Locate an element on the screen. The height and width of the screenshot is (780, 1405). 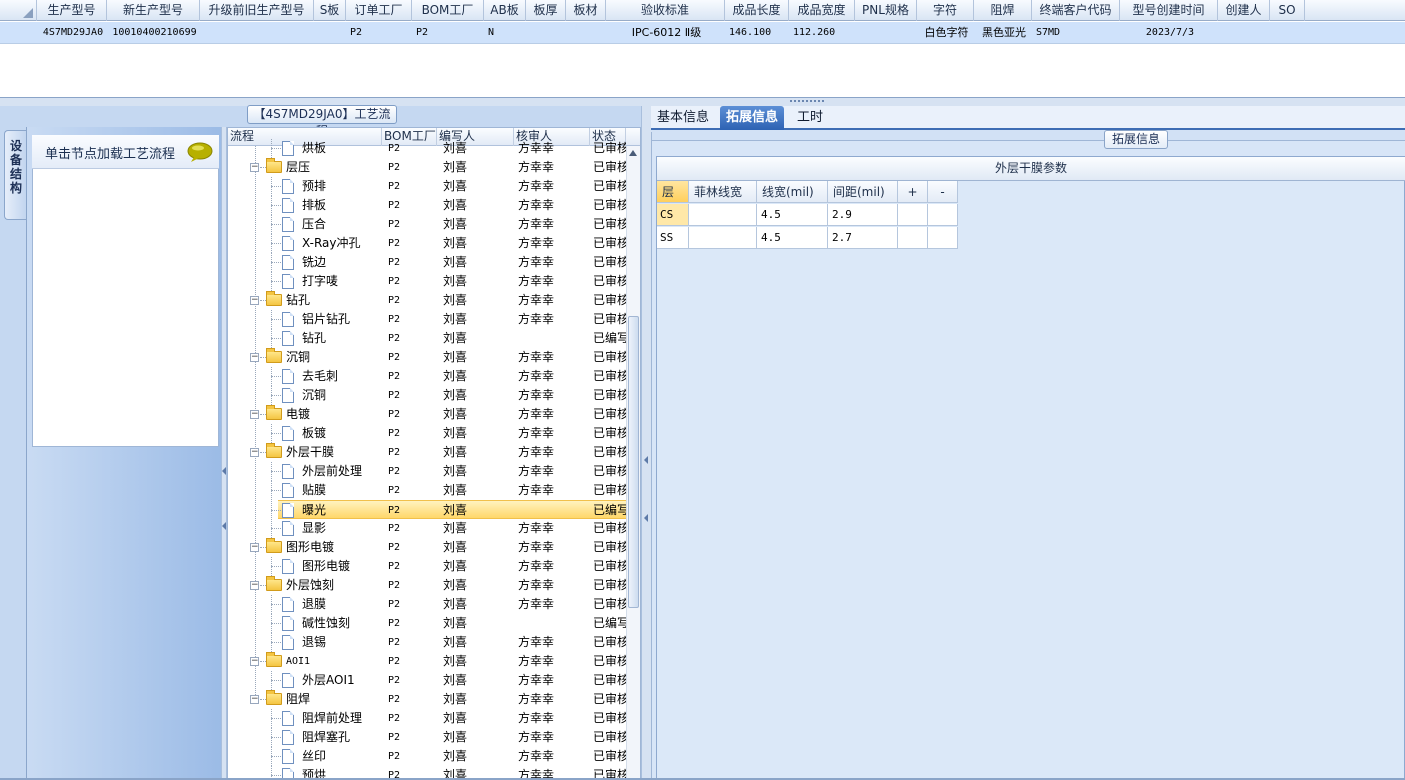
tree-row: − 钻孔 P2 刘喜 方幸幸 已审核 is located at coordinates (427, 300).